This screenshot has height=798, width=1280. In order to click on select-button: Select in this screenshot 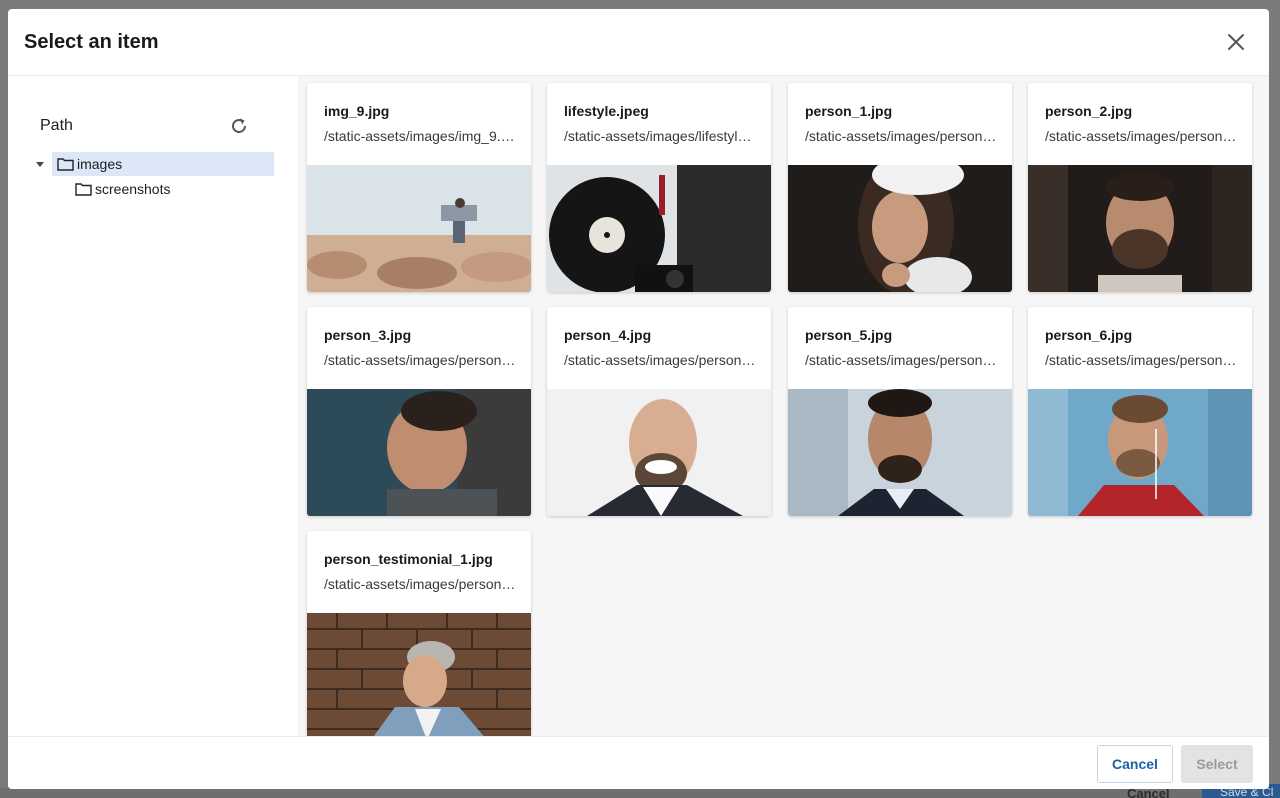, I will do `click(1217, 764)`.